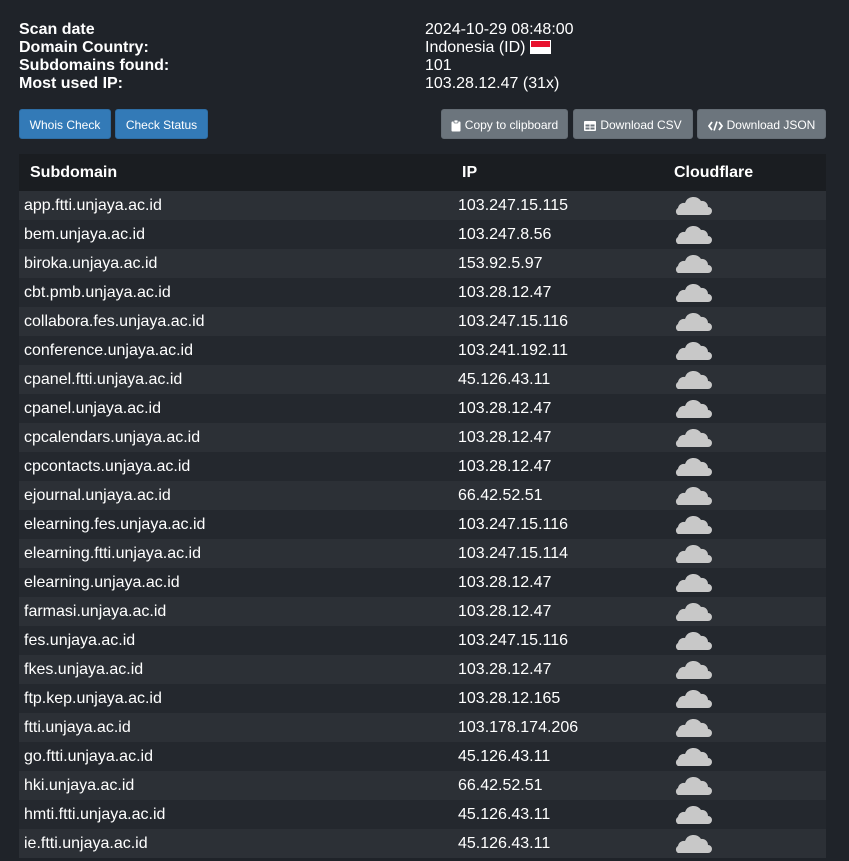 Image resolution: width=849 pixels, height=861 pixels. I want to click on download-csv-button: Download CSV, so click(633, 124).